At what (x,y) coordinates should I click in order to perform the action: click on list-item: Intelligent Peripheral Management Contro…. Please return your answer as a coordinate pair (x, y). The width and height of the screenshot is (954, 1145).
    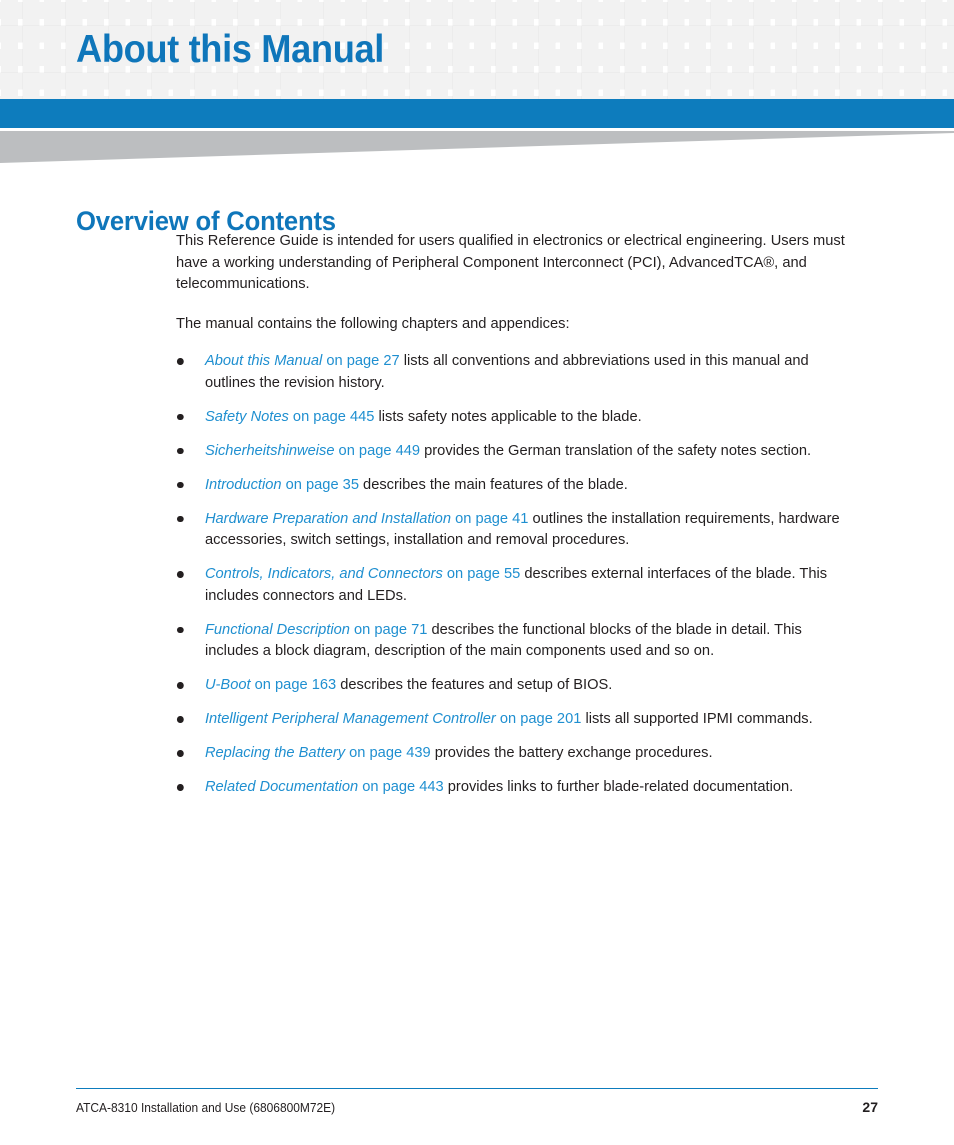
    Looking at the image, I should click on (514, 719).